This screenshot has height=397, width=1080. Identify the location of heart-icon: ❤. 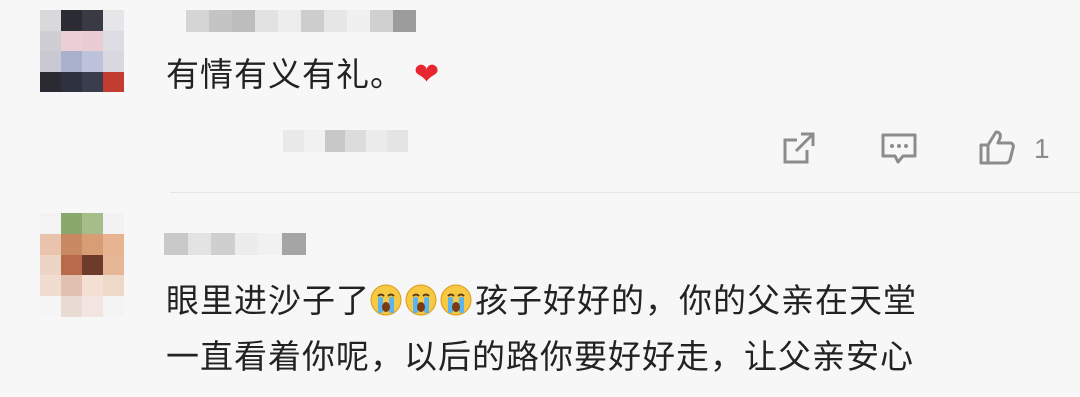
(427, 74).